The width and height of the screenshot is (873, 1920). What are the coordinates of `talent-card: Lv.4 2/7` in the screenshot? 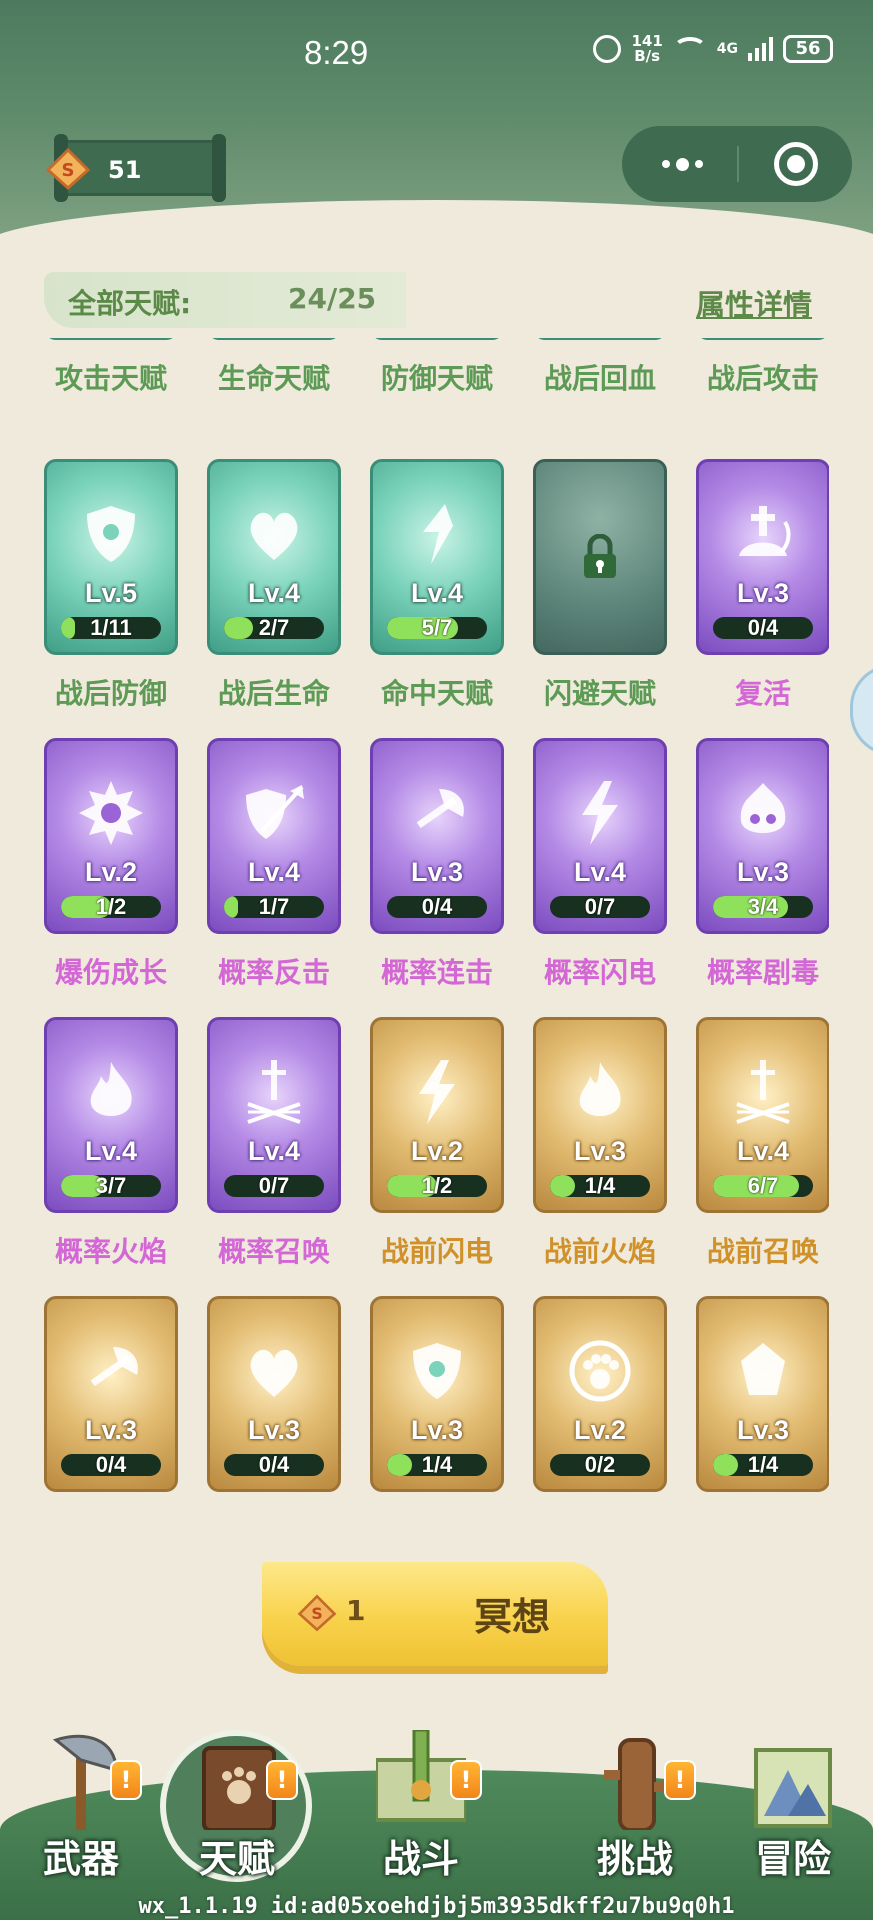 It's located at (274, 557).